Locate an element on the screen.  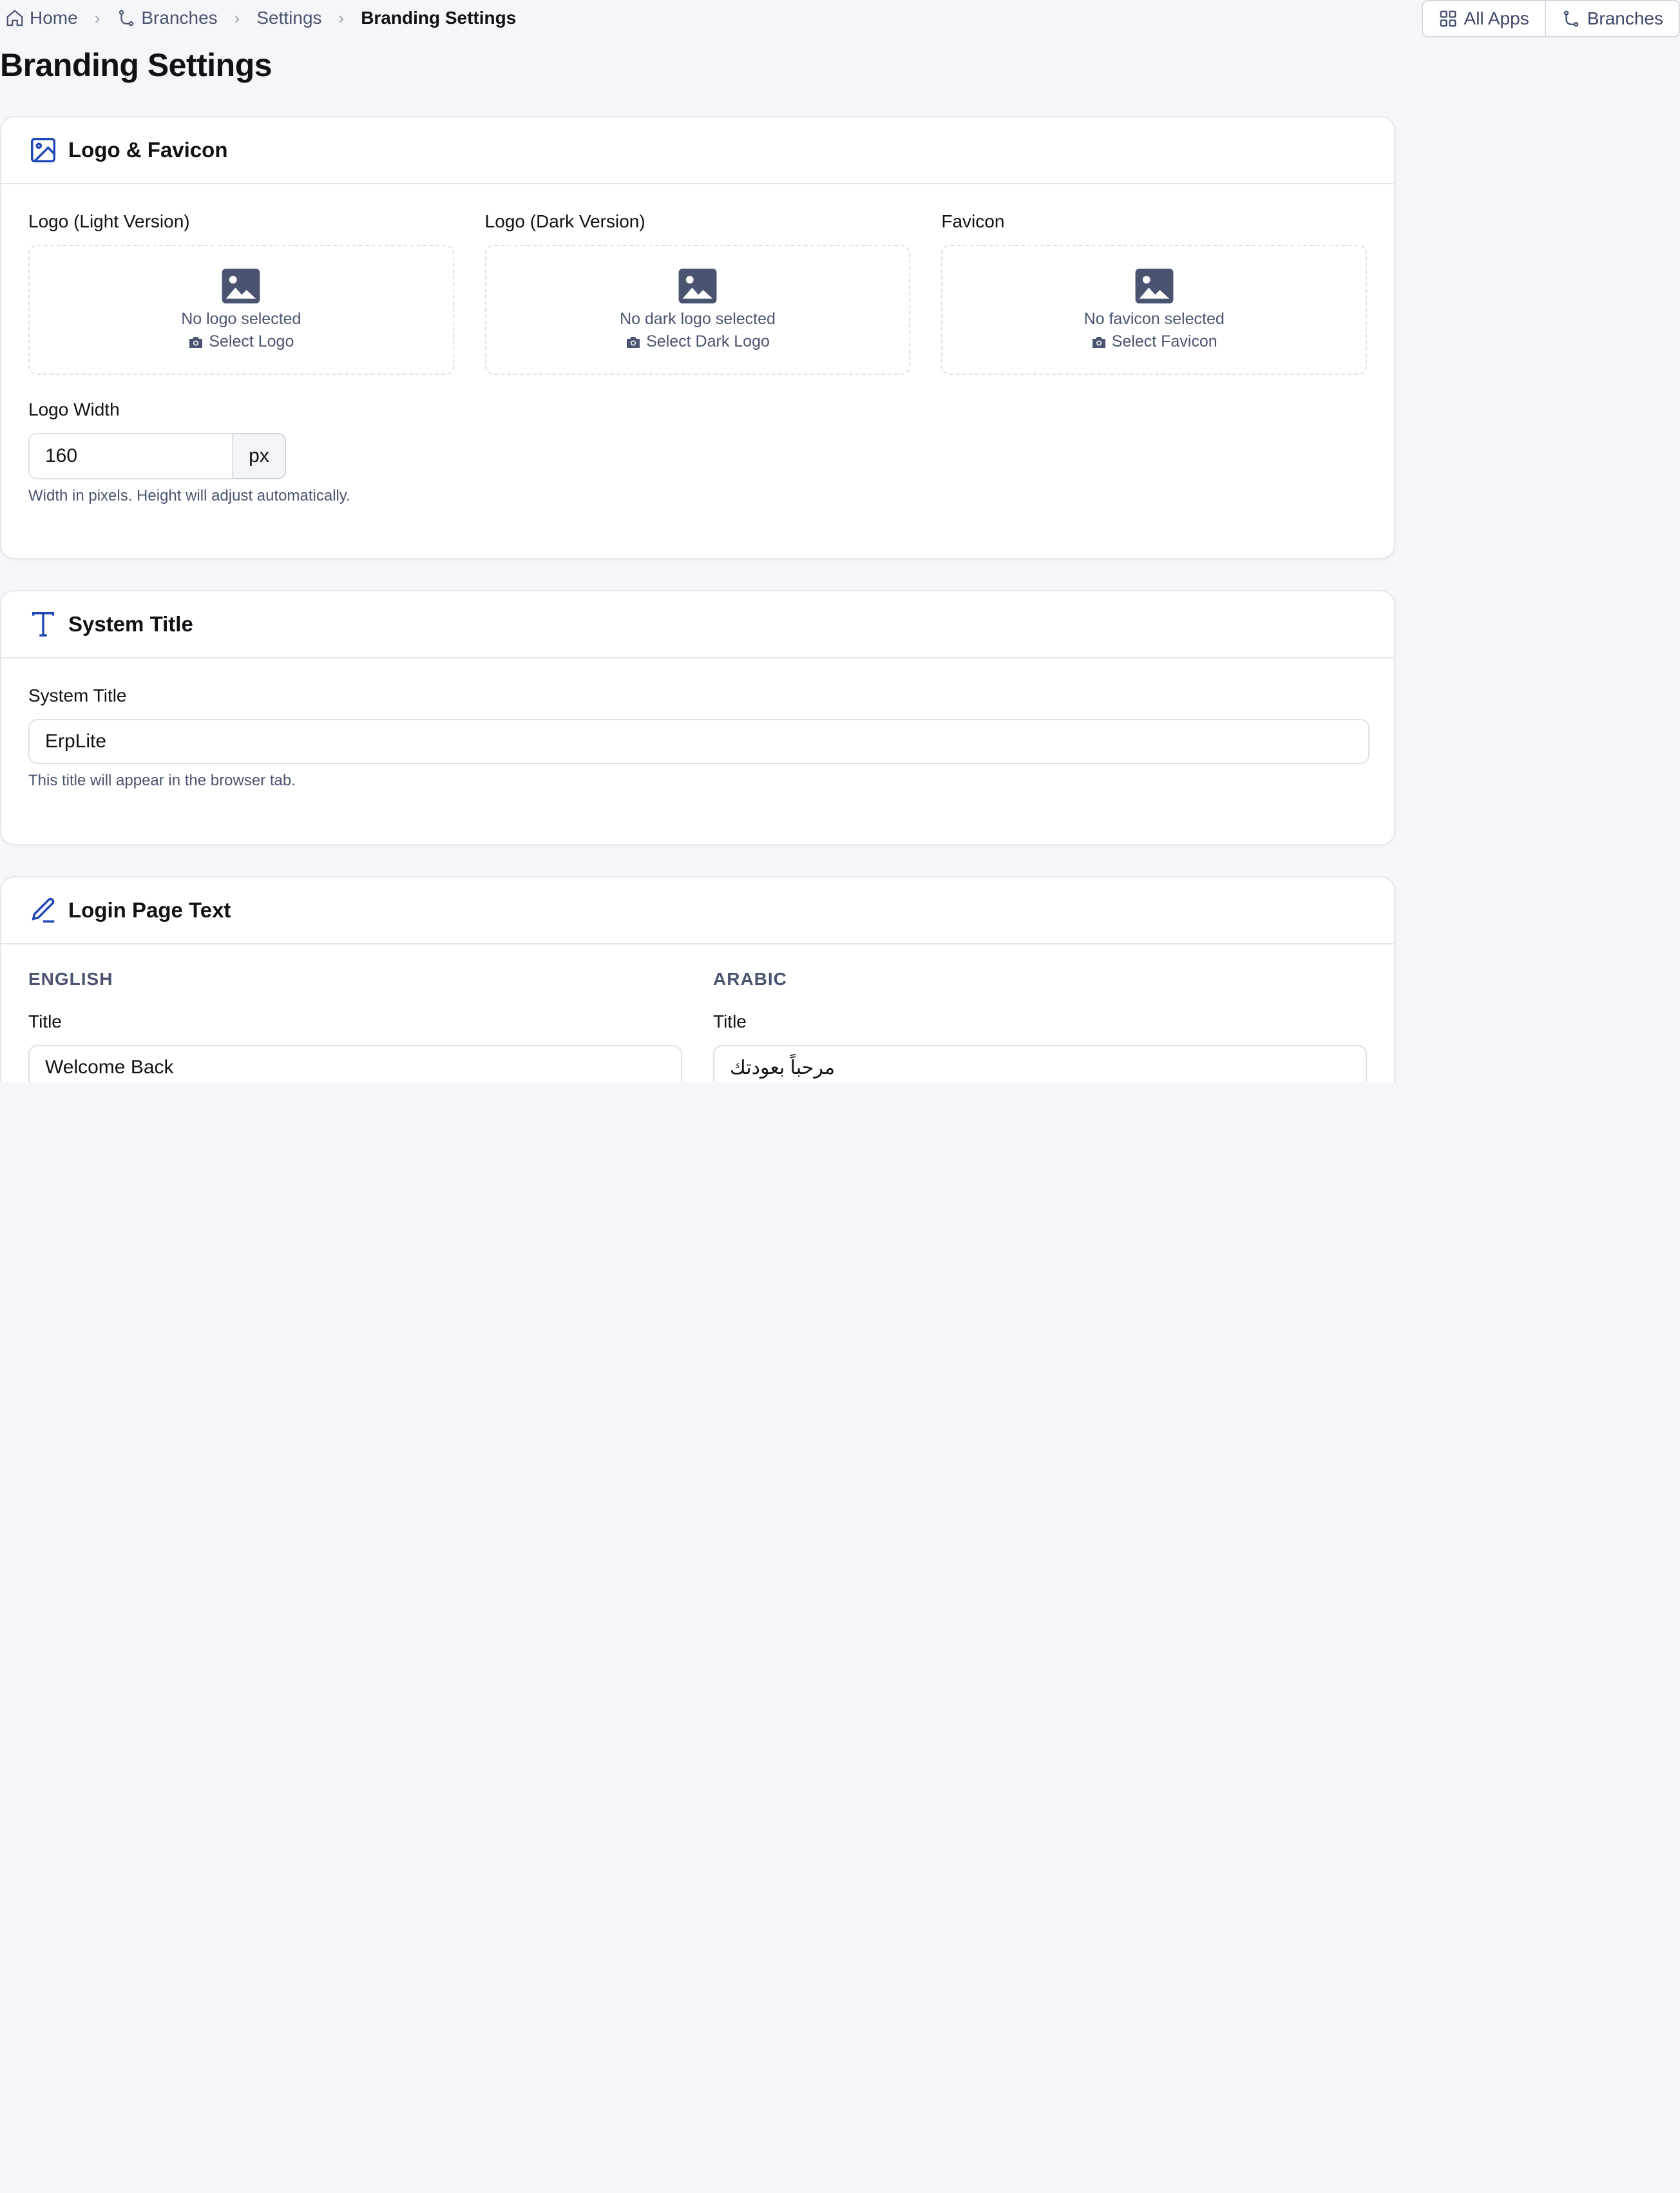
system-title-label: System Title is located at coordinates (77, 695).